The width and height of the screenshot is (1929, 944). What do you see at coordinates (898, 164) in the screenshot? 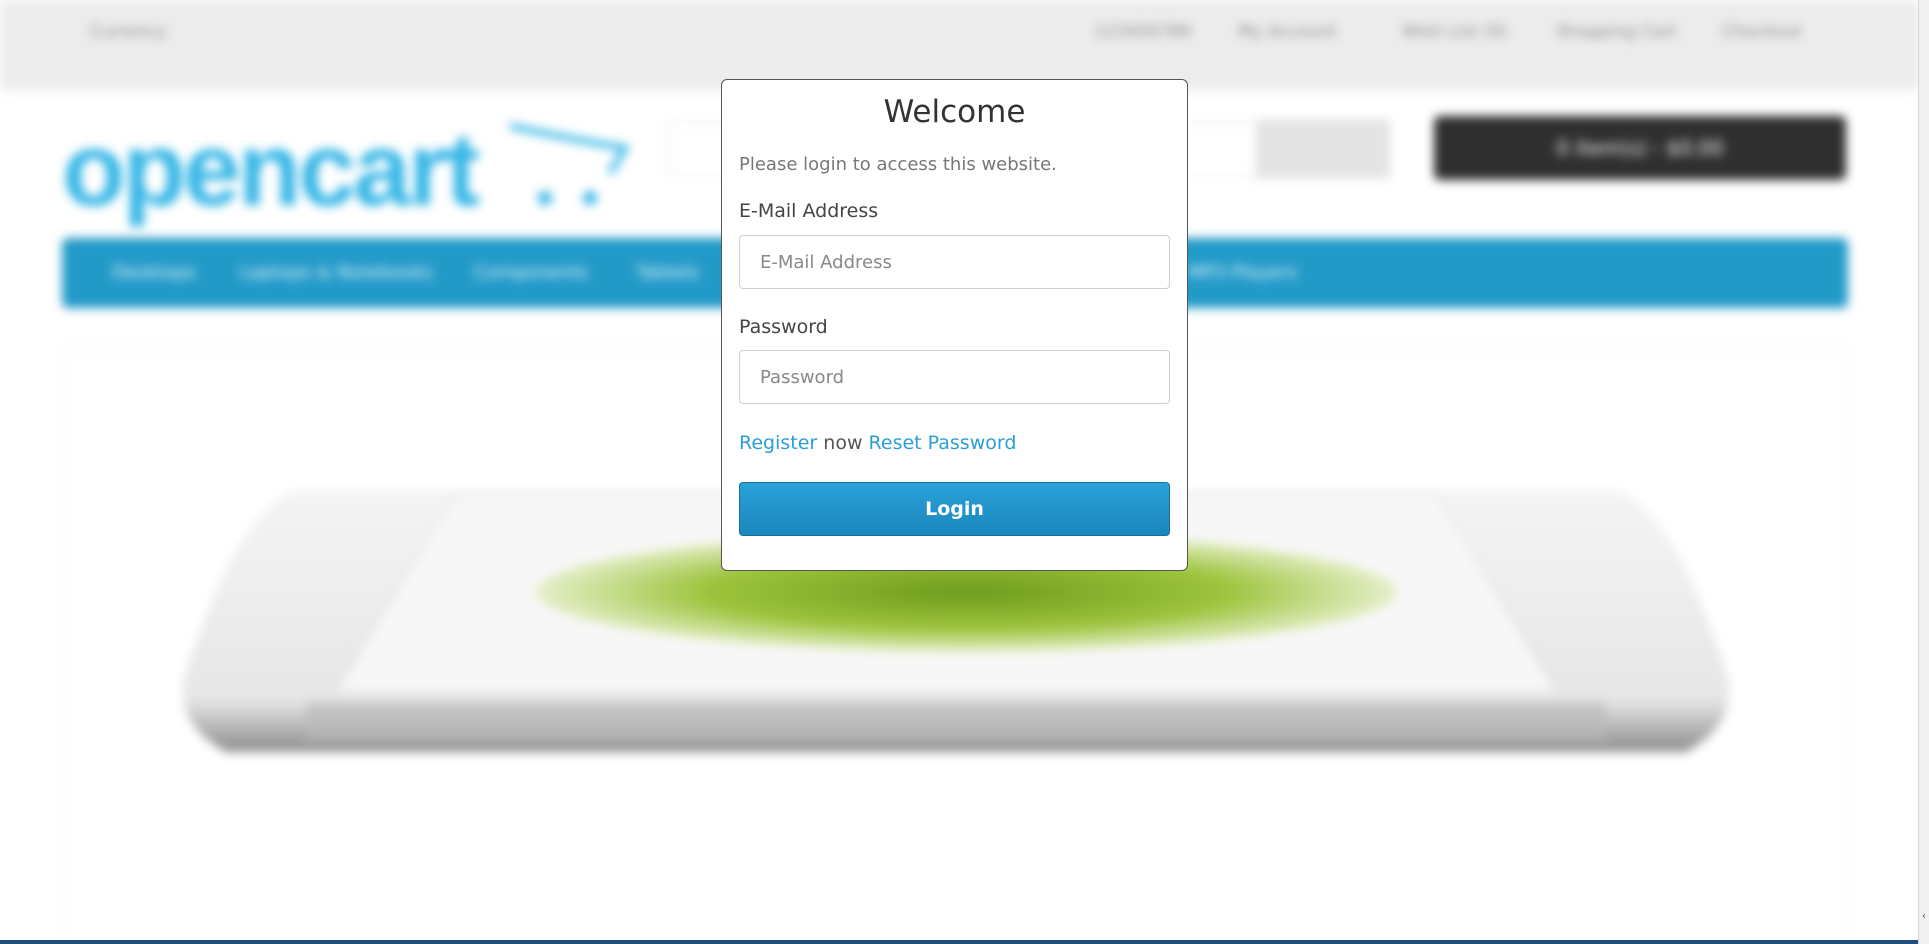
I see `modal-subtitle: Please login to access this website.` at bounding box center [898, 164].